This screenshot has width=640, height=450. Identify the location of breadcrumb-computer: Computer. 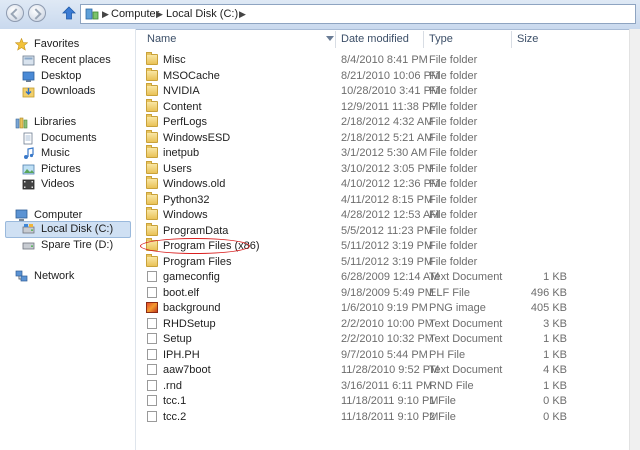
(135, 14).